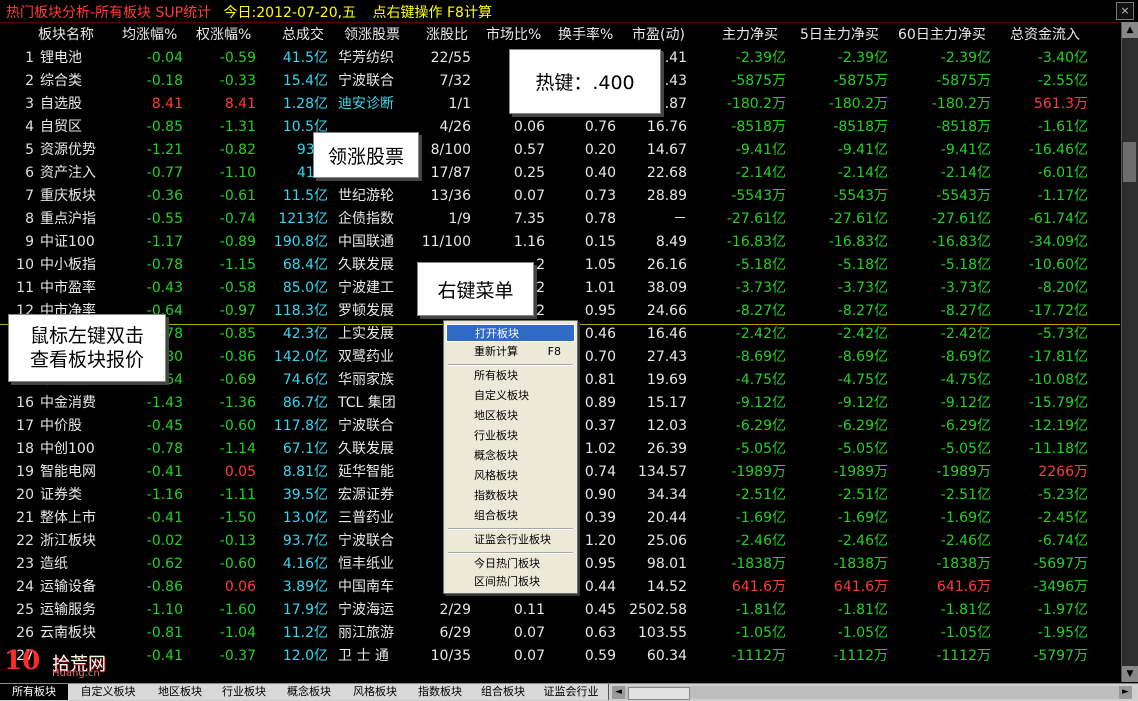 This screenshot has height=701, width=1138. I want to click on scroll-up-icon: ▲, so click(1130, 30).